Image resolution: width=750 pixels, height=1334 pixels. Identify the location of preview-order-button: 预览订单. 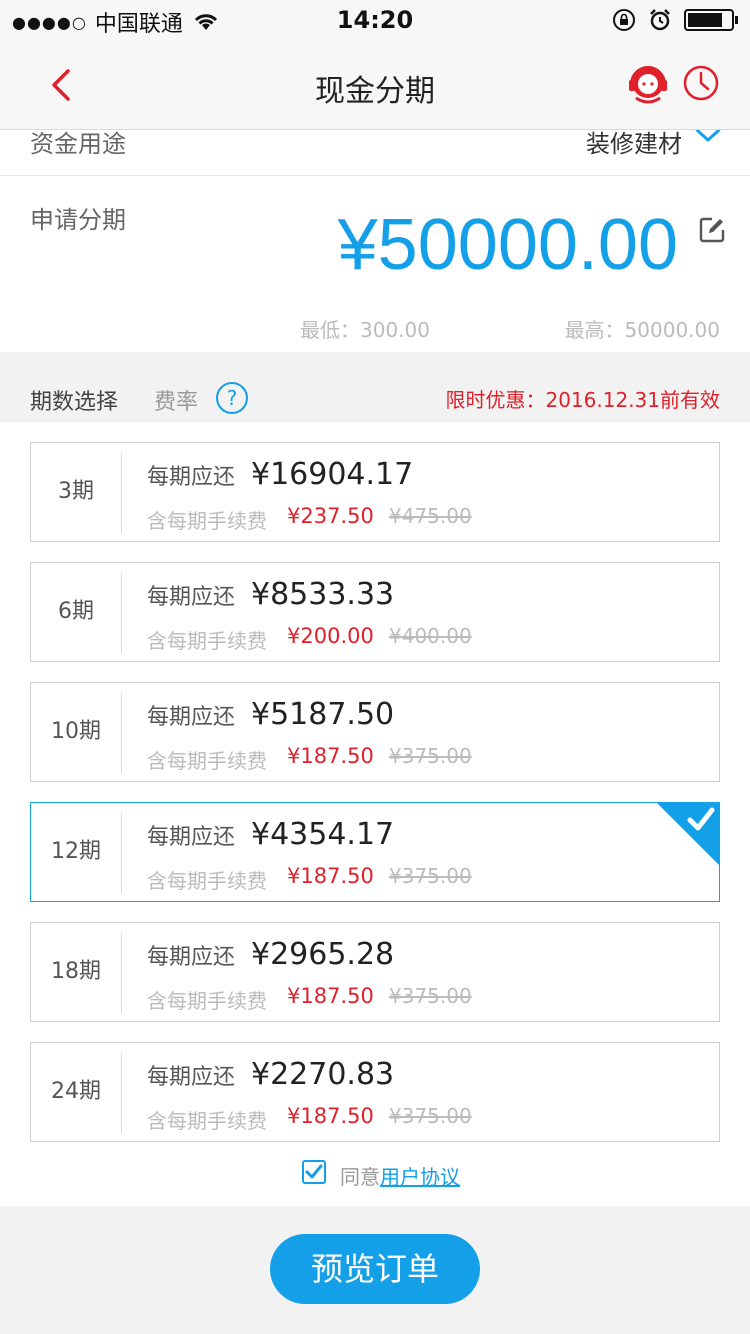
(375, 1269).